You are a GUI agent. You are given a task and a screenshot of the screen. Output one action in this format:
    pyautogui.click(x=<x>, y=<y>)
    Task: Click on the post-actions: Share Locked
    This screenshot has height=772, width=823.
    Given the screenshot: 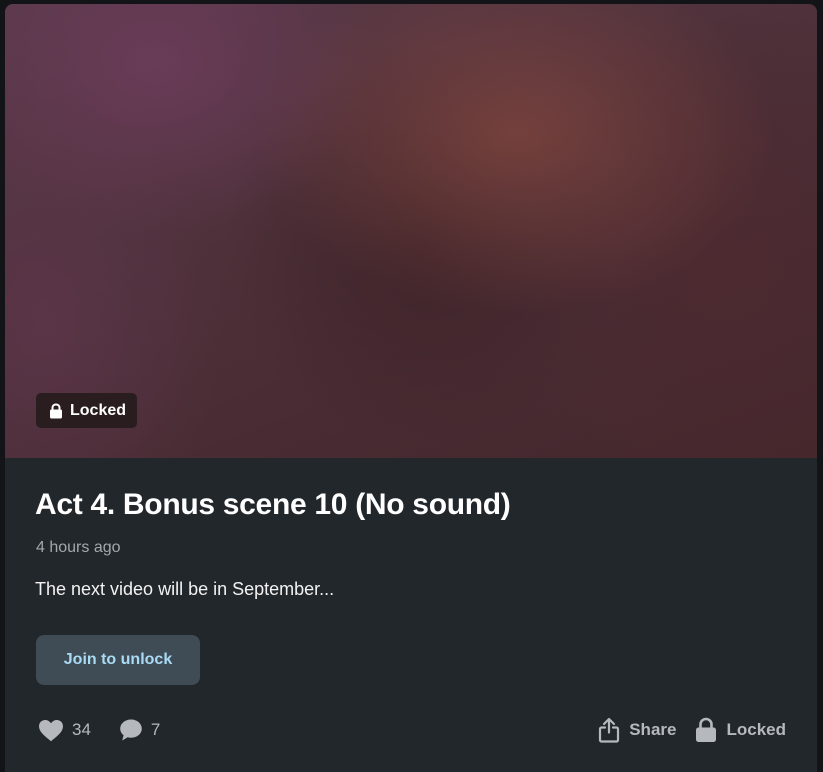 What is the action you would take?
    pyautogui.click(x=692, y=730)
    